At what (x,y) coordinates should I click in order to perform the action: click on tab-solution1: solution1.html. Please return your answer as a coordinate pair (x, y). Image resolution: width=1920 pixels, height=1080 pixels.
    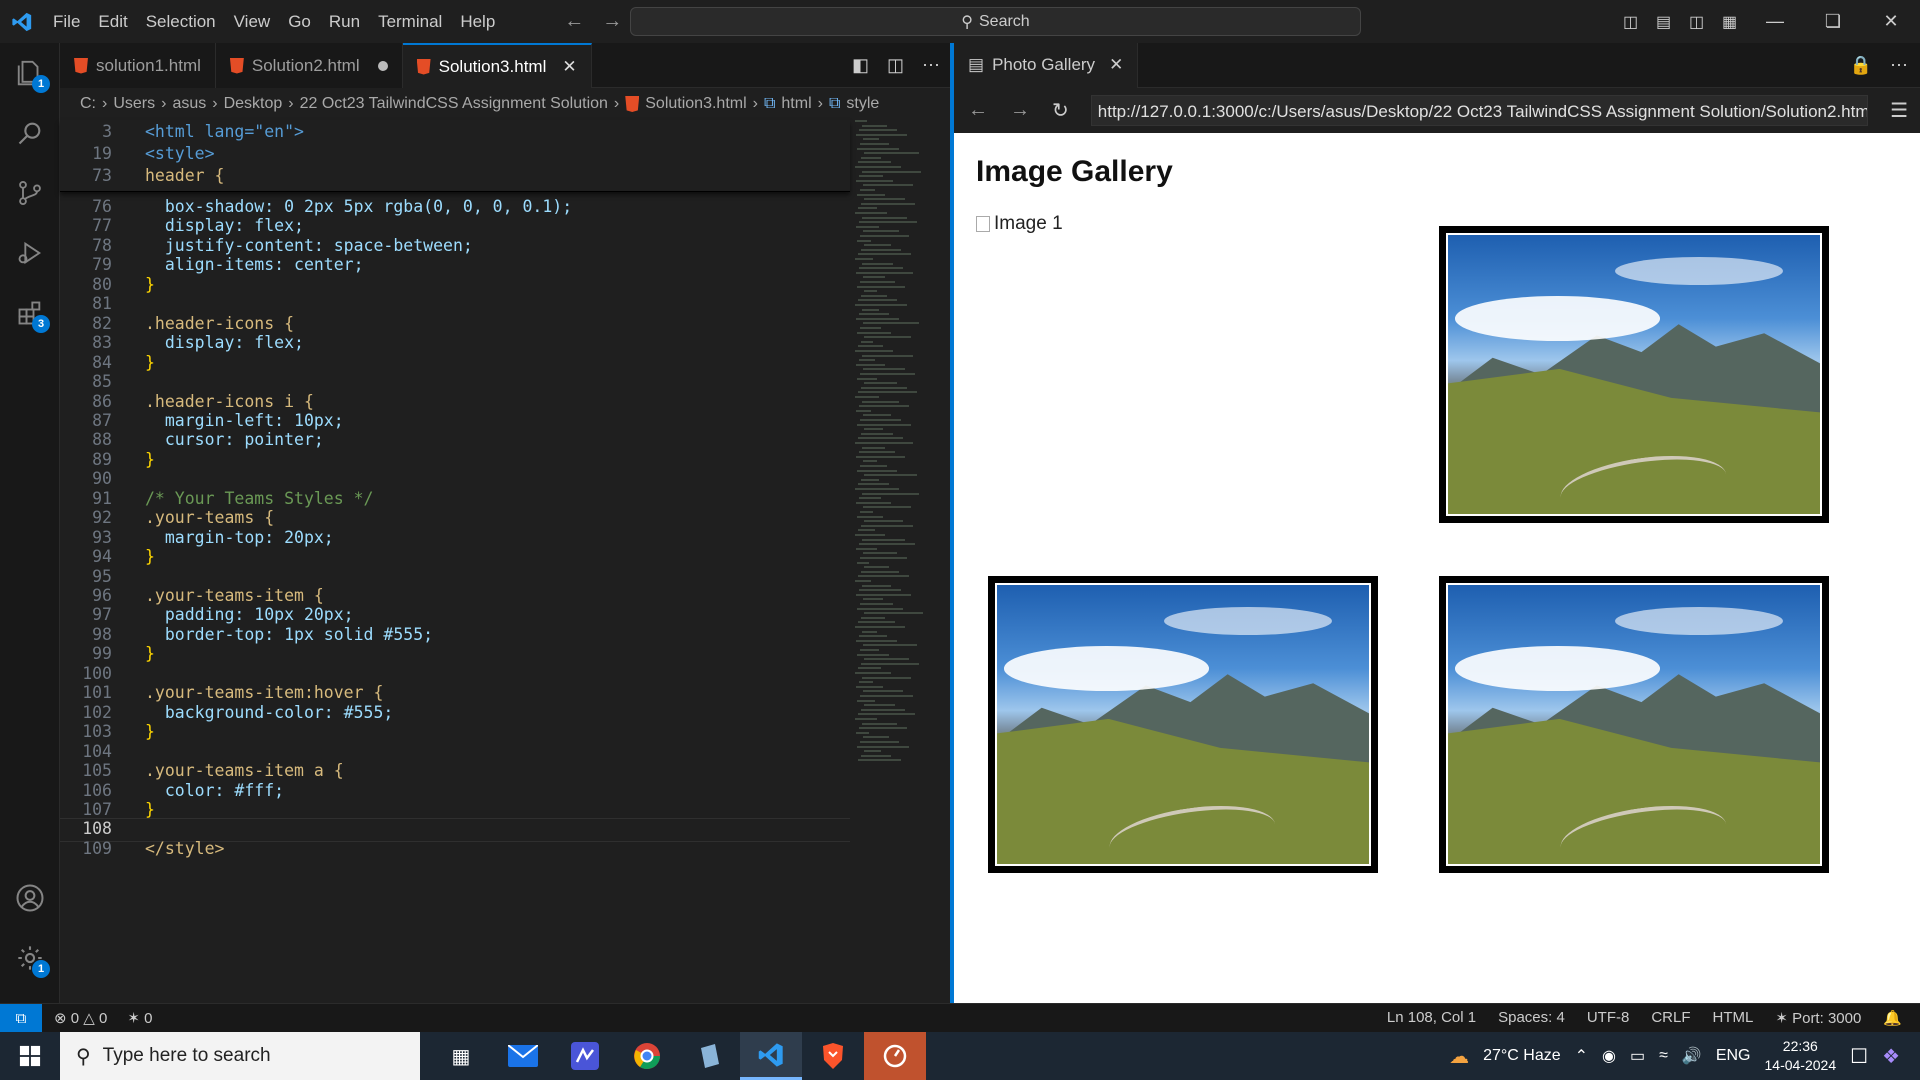
    Looking at the image, I should click on (138, 65).